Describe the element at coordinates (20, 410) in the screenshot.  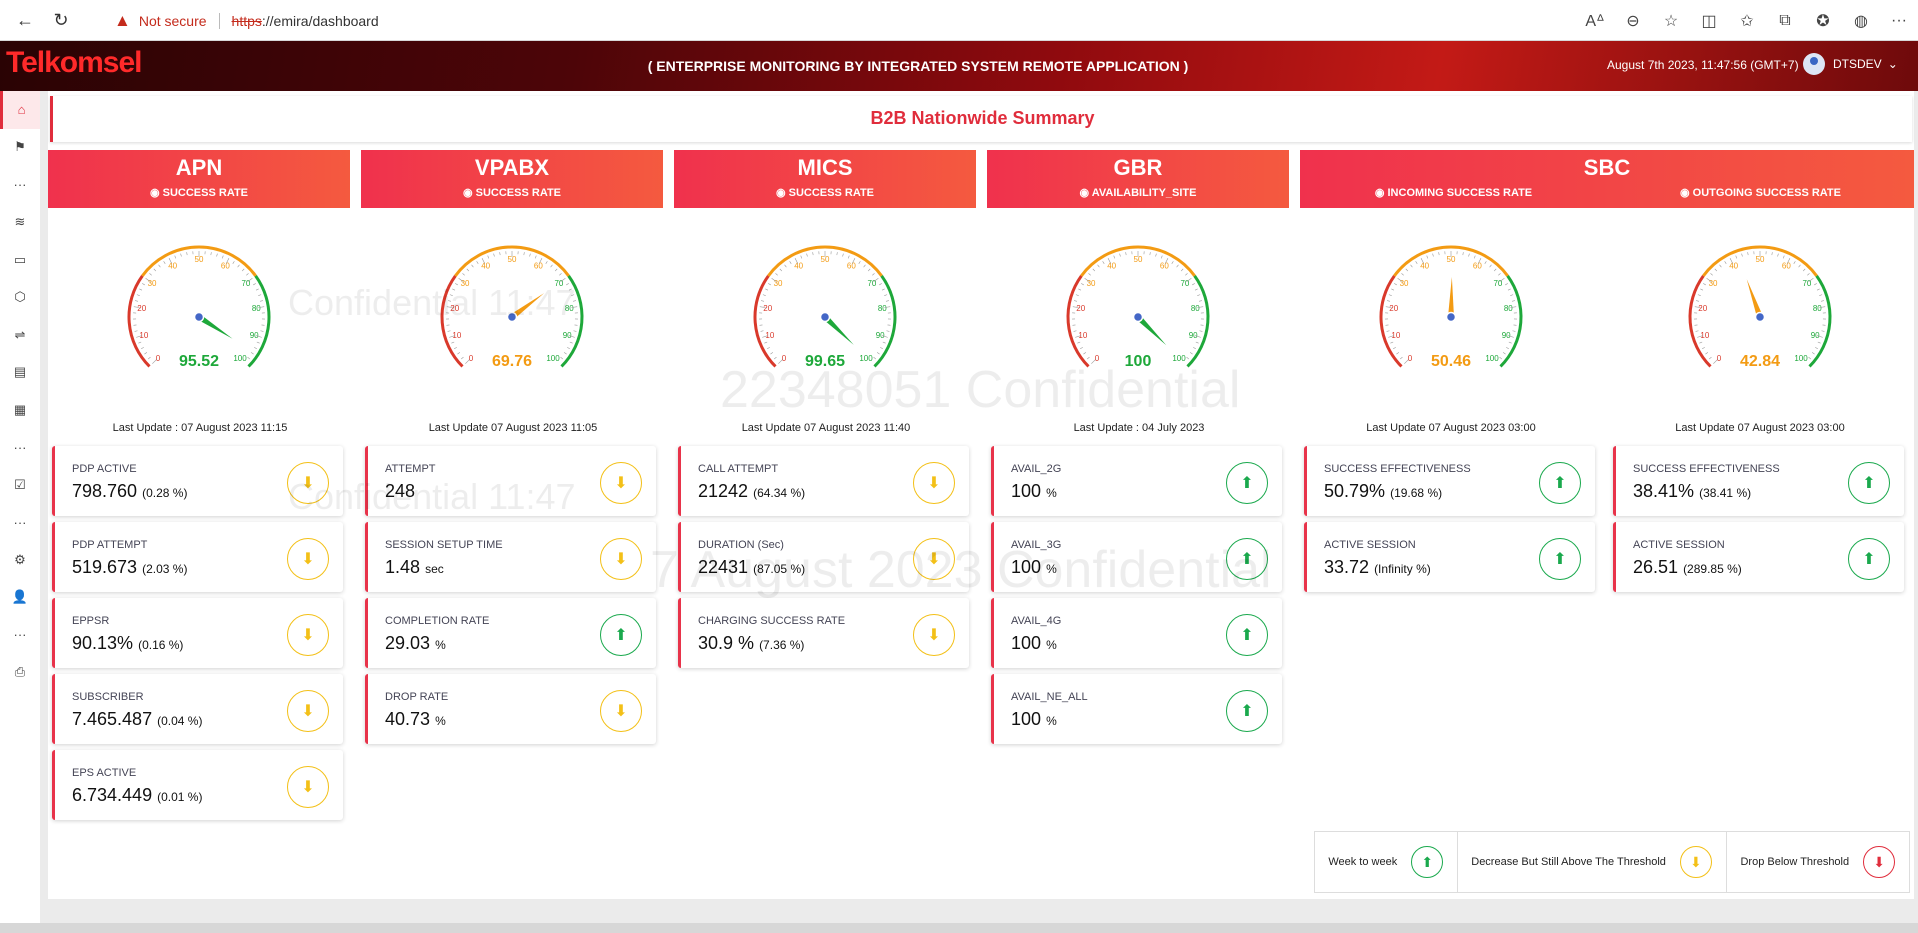
I see `building-icon: ▦` at that location.